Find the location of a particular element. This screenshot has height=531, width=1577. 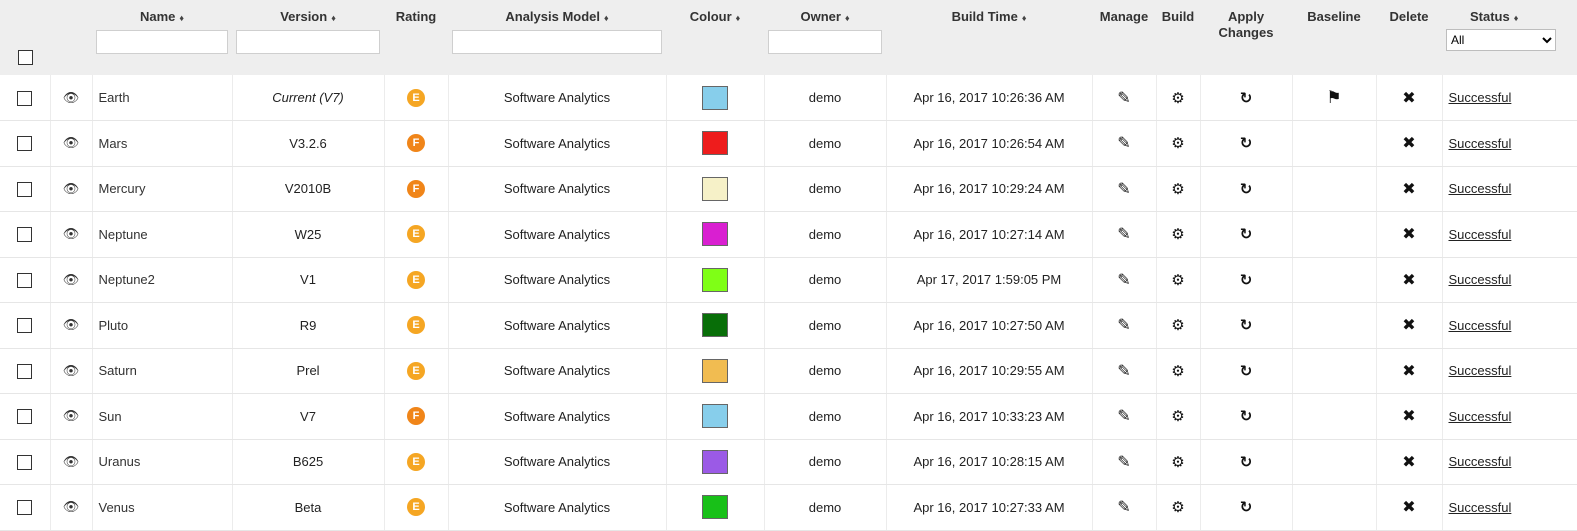

build-time-header: Build Time ♦ is located at coordinates (989, 37).